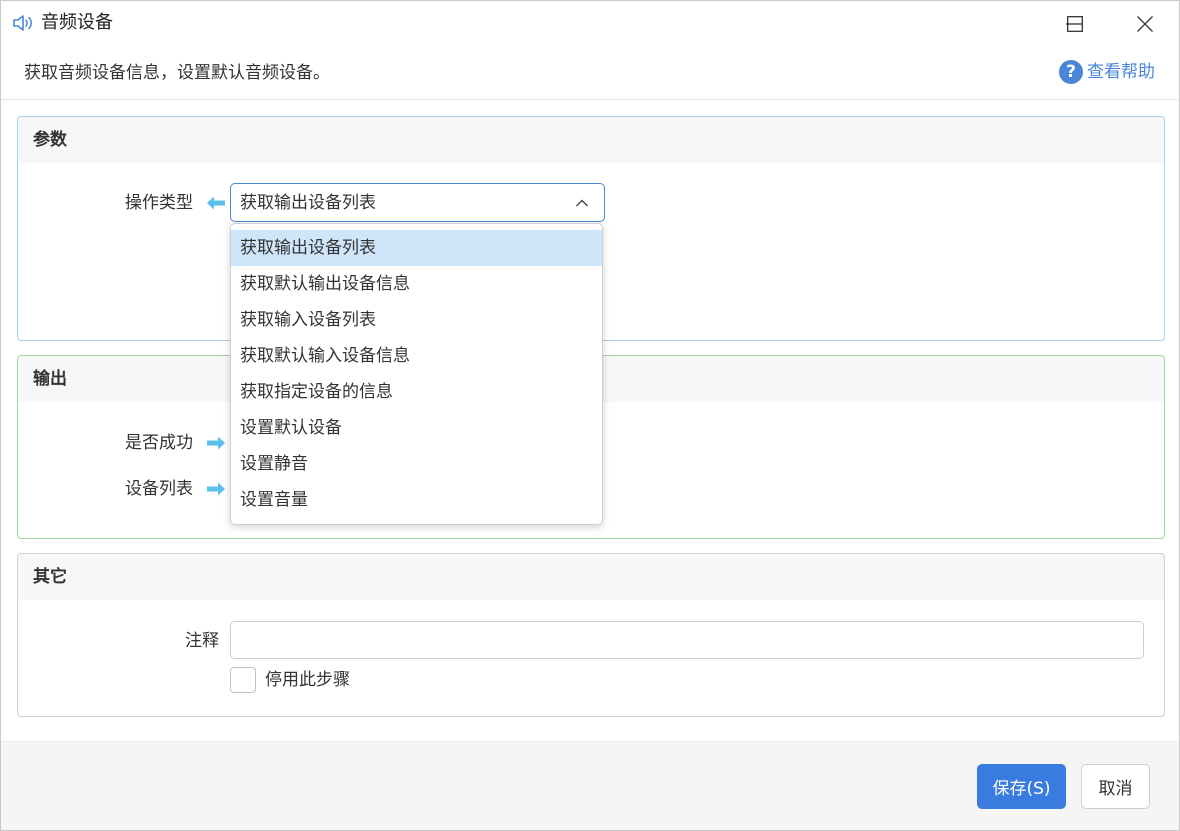  I want to click on device-list-label: 设备列表, so click(159, 489).